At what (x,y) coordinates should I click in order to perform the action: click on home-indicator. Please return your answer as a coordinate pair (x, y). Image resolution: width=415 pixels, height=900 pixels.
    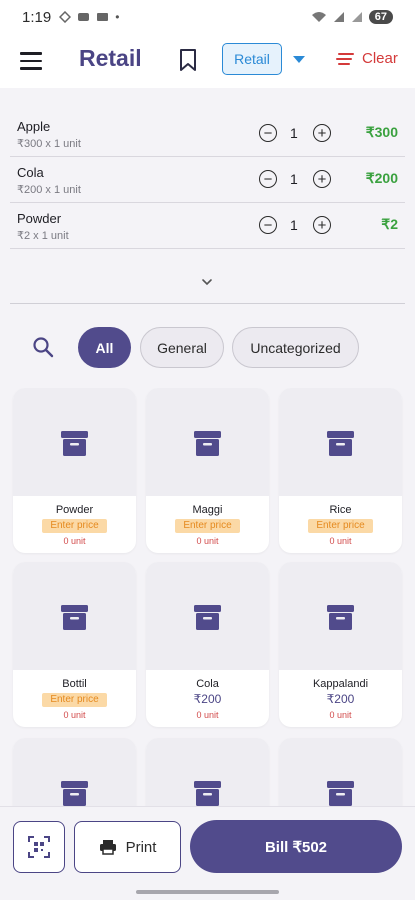
    Looking at the image, I should click on (207, 892).